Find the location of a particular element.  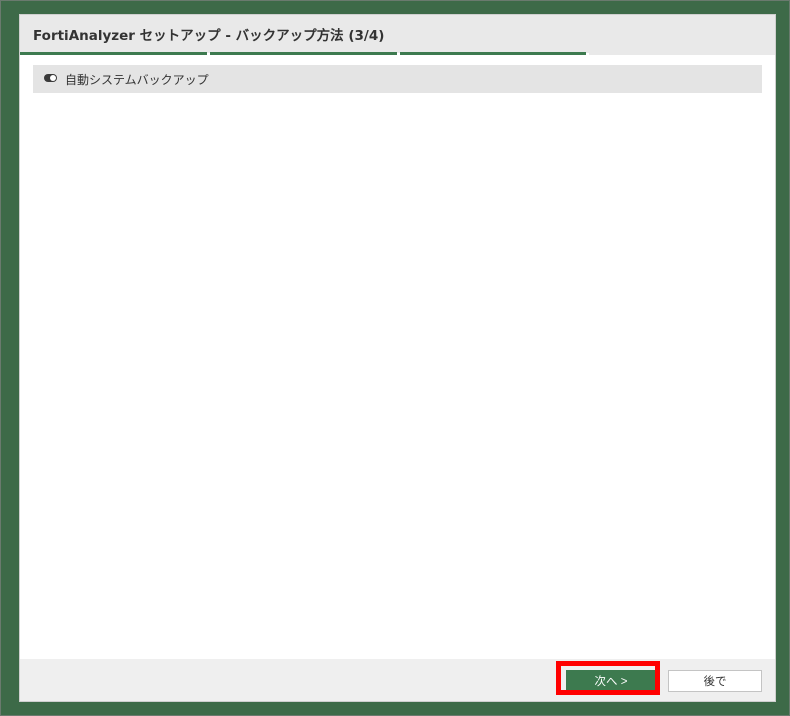

next-button-highlight is located at coordinates (608, 678).